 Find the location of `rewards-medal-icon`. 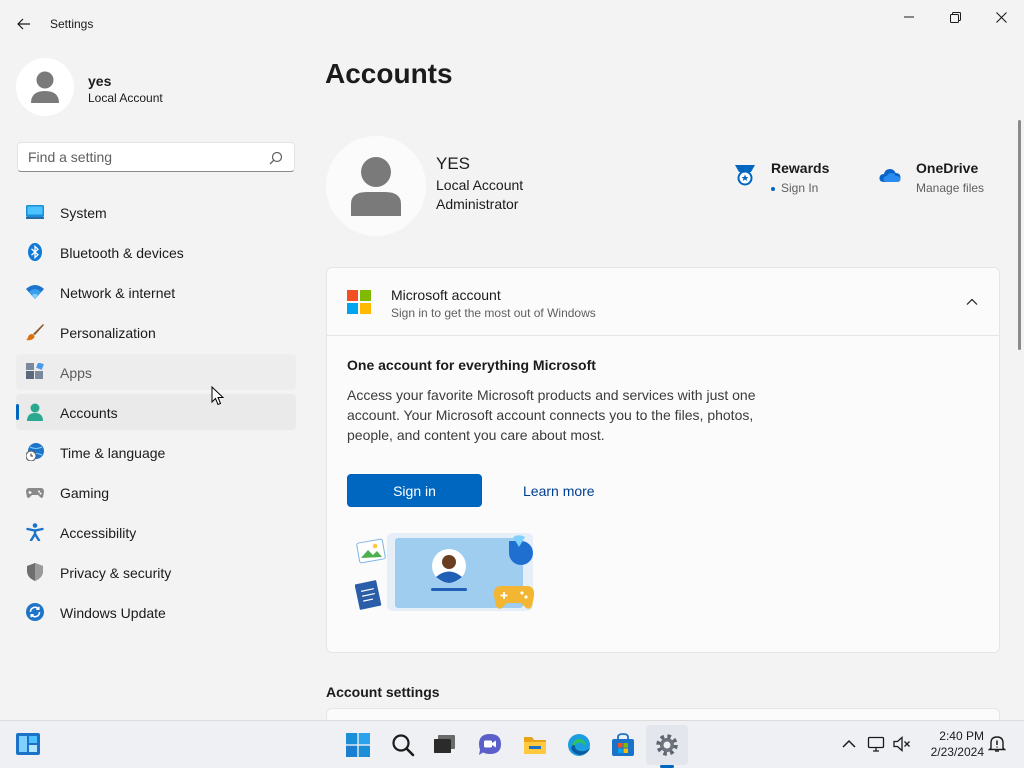

rewards-medal-icon is located at coordinates (745, 175).